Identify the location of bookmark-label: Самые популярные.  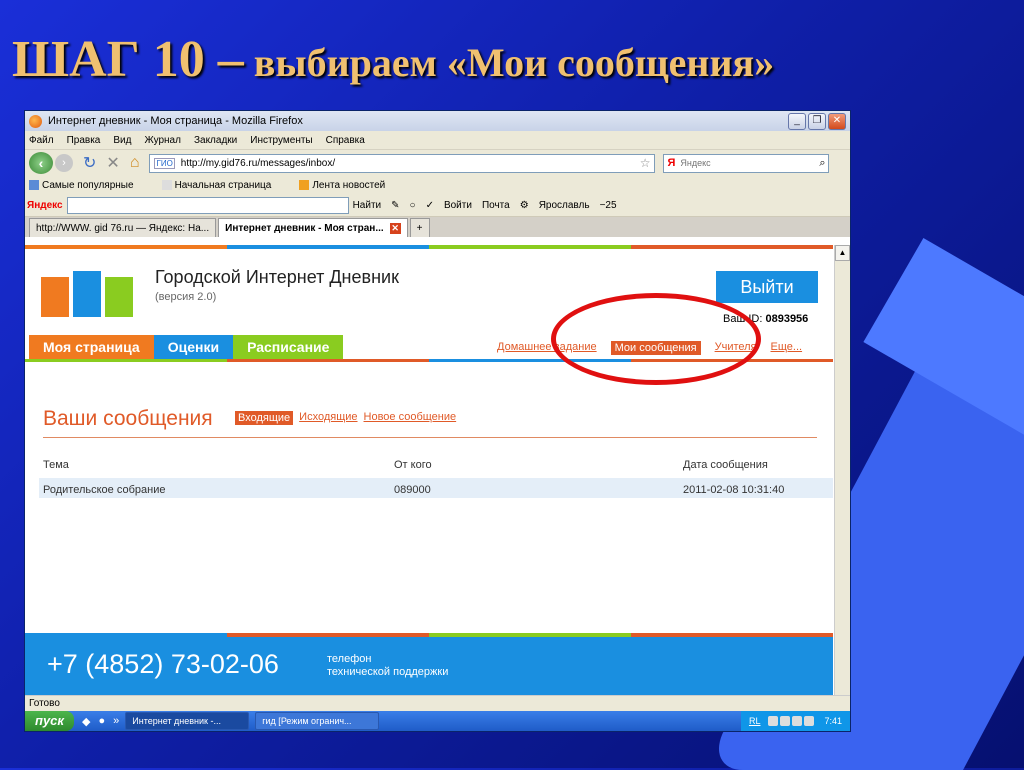
(88, 185).